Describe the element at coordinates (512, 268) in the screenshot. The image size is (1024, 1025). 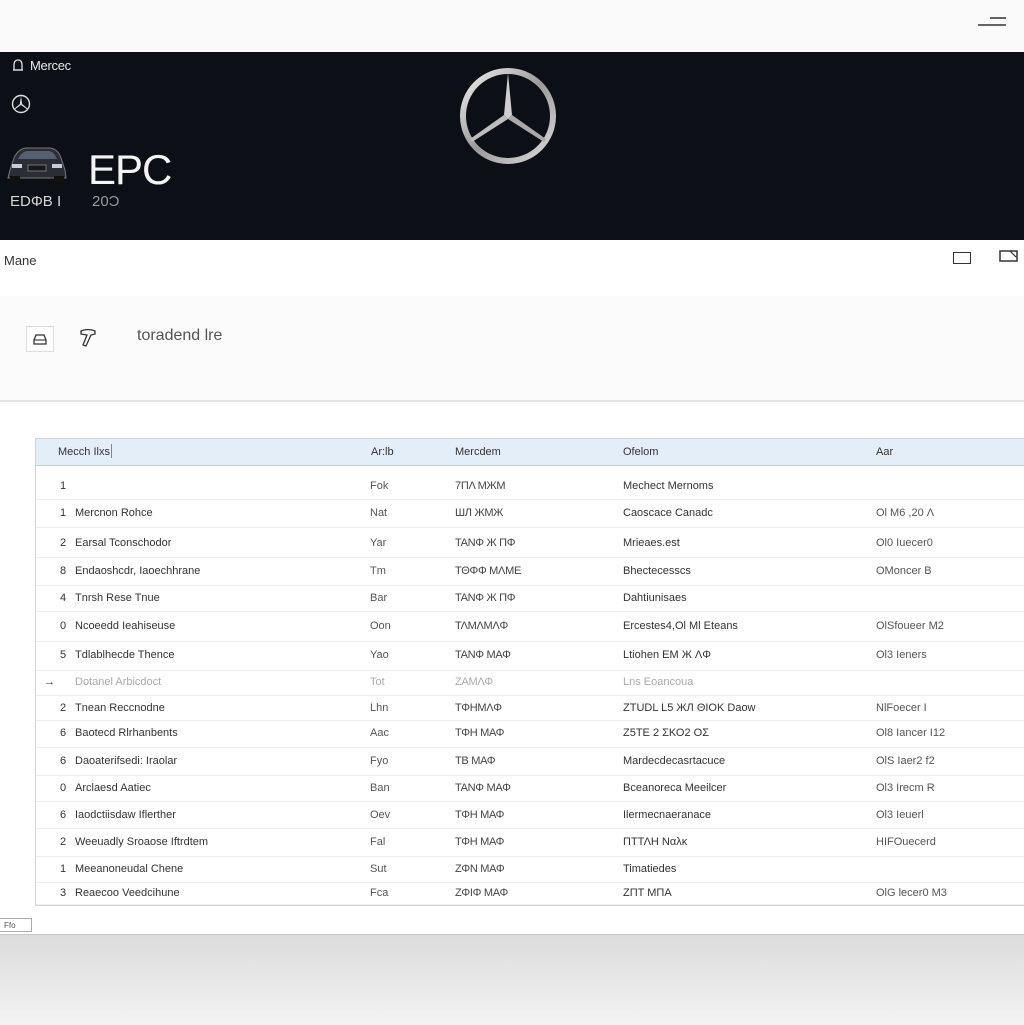
I see `main-menu-bar: Mane` at that location.